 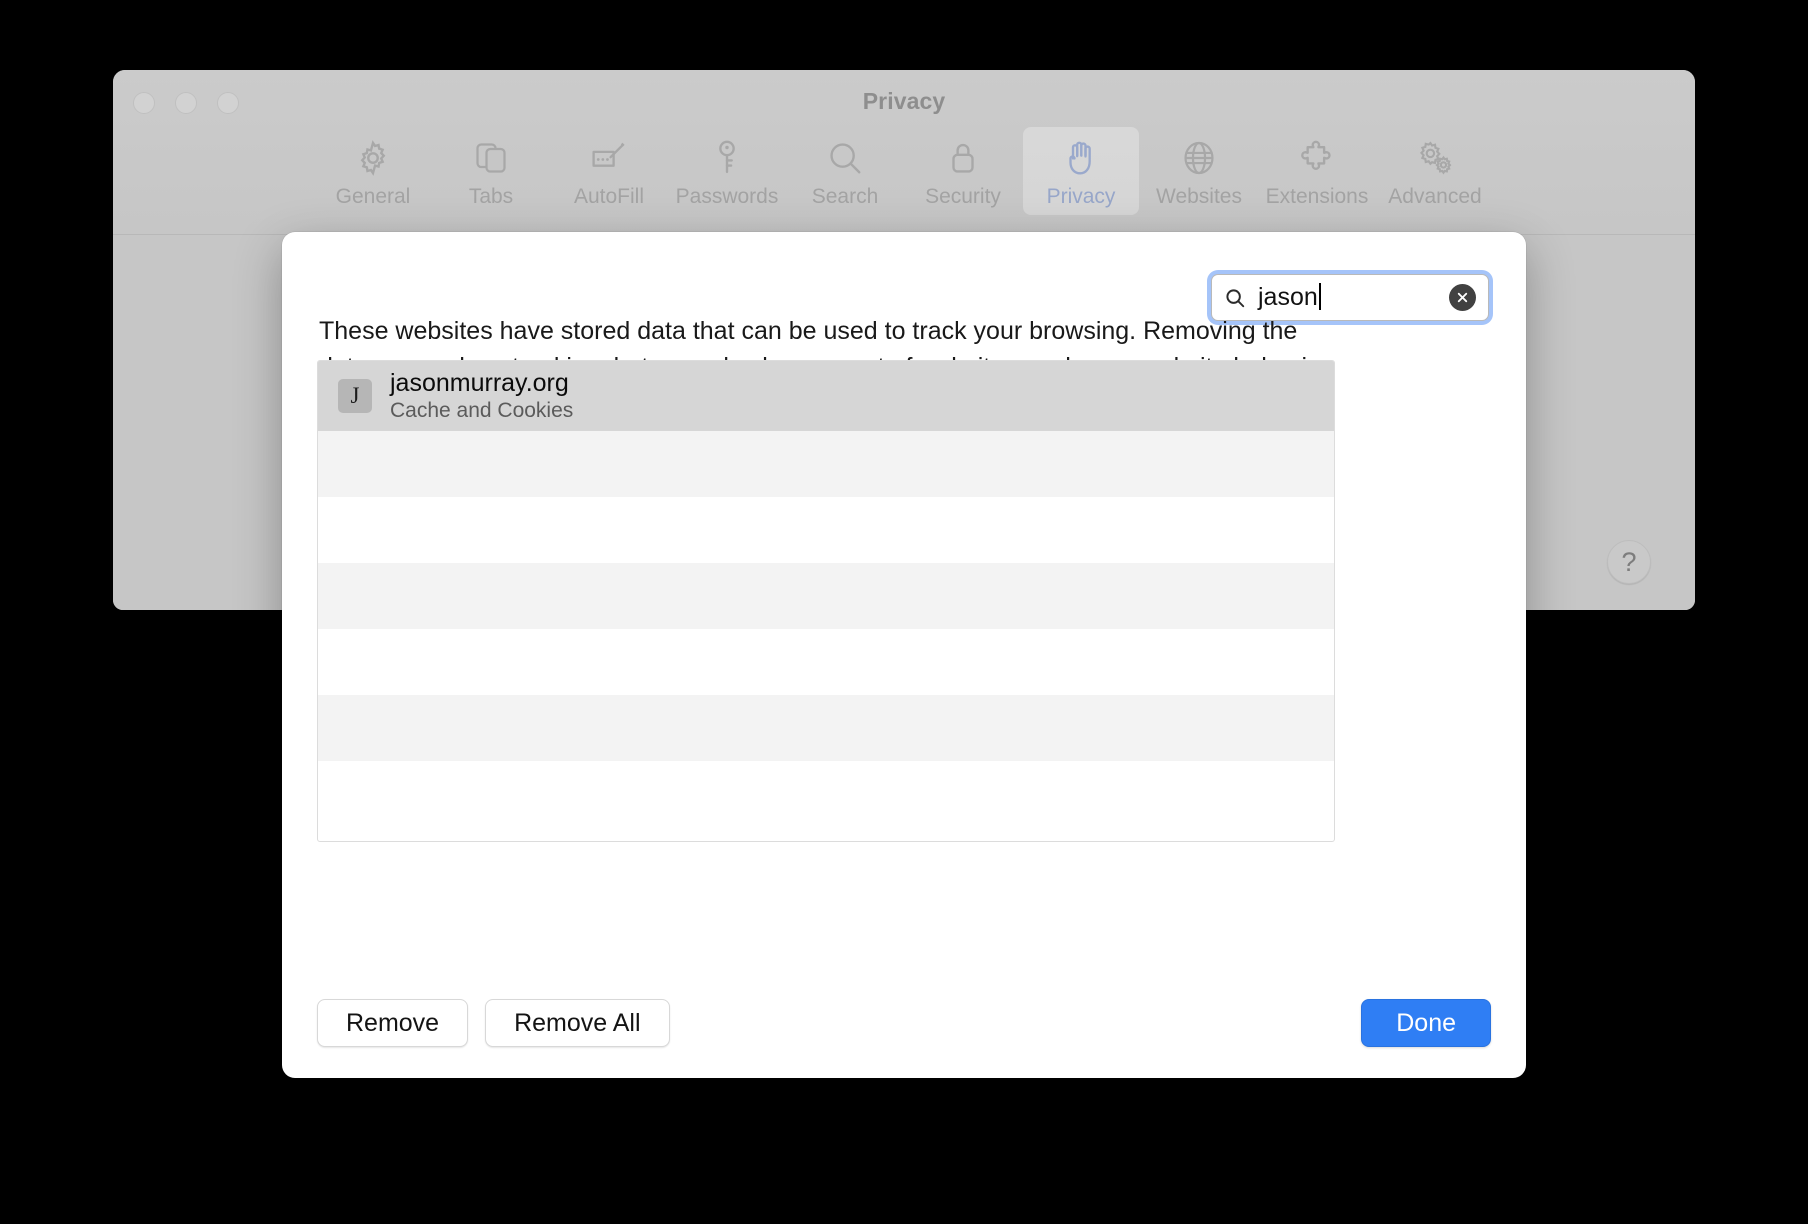 What do you see at coordinates (355, 396) in the screenshot?
I see `favicon-placeholder: J` at bounding box center [355, 396].